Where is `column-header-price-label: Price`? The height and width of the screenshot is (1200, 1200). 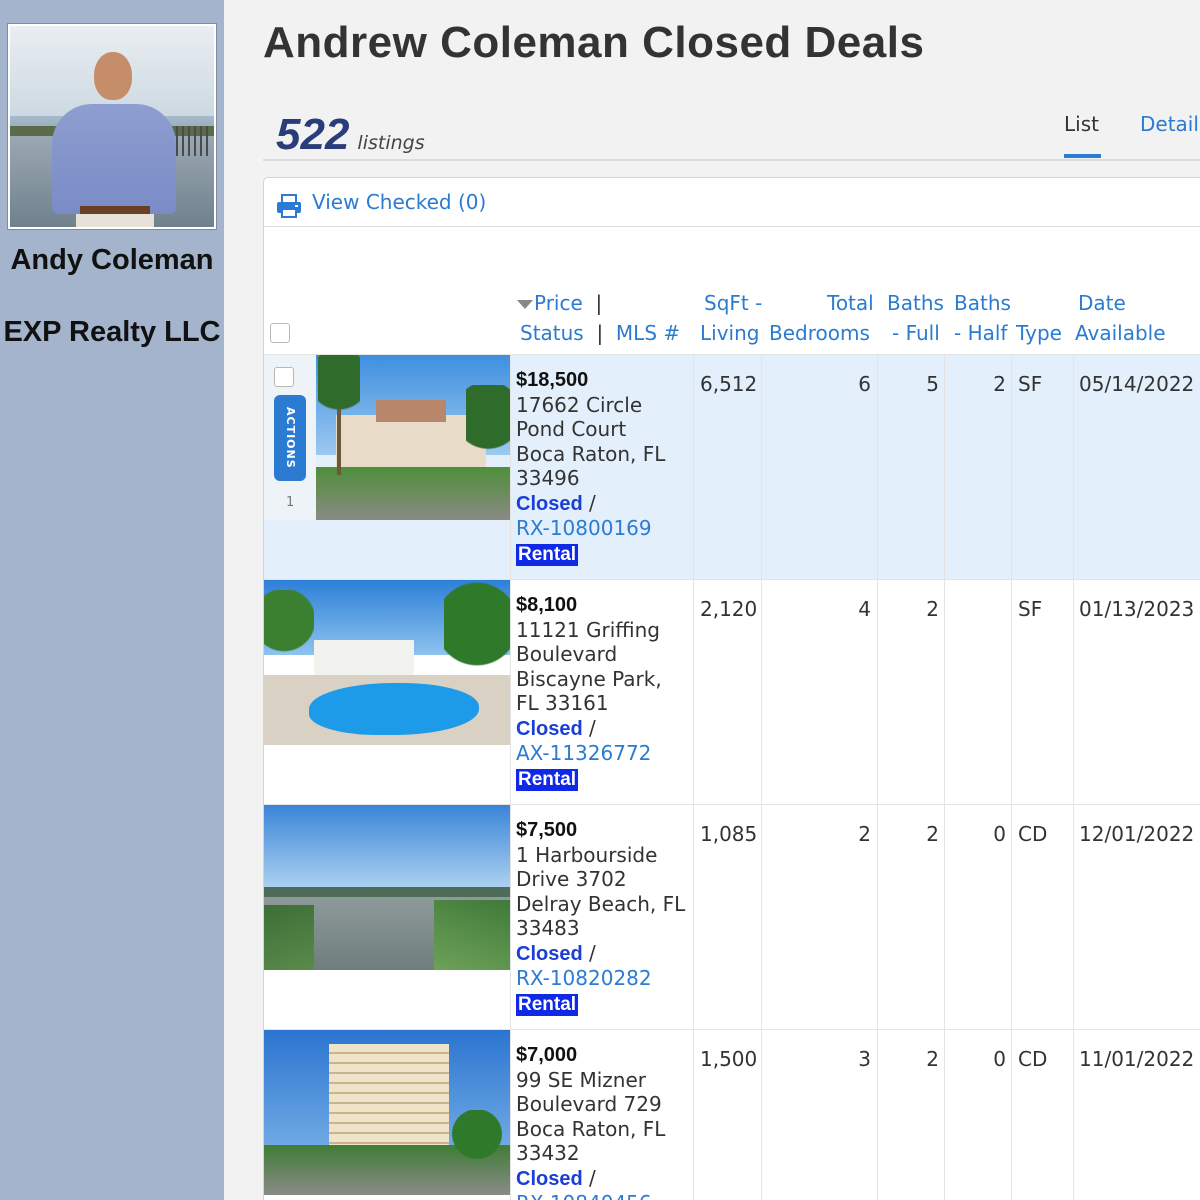 column-header-price-label: Price is located at coordinates (558, 303).